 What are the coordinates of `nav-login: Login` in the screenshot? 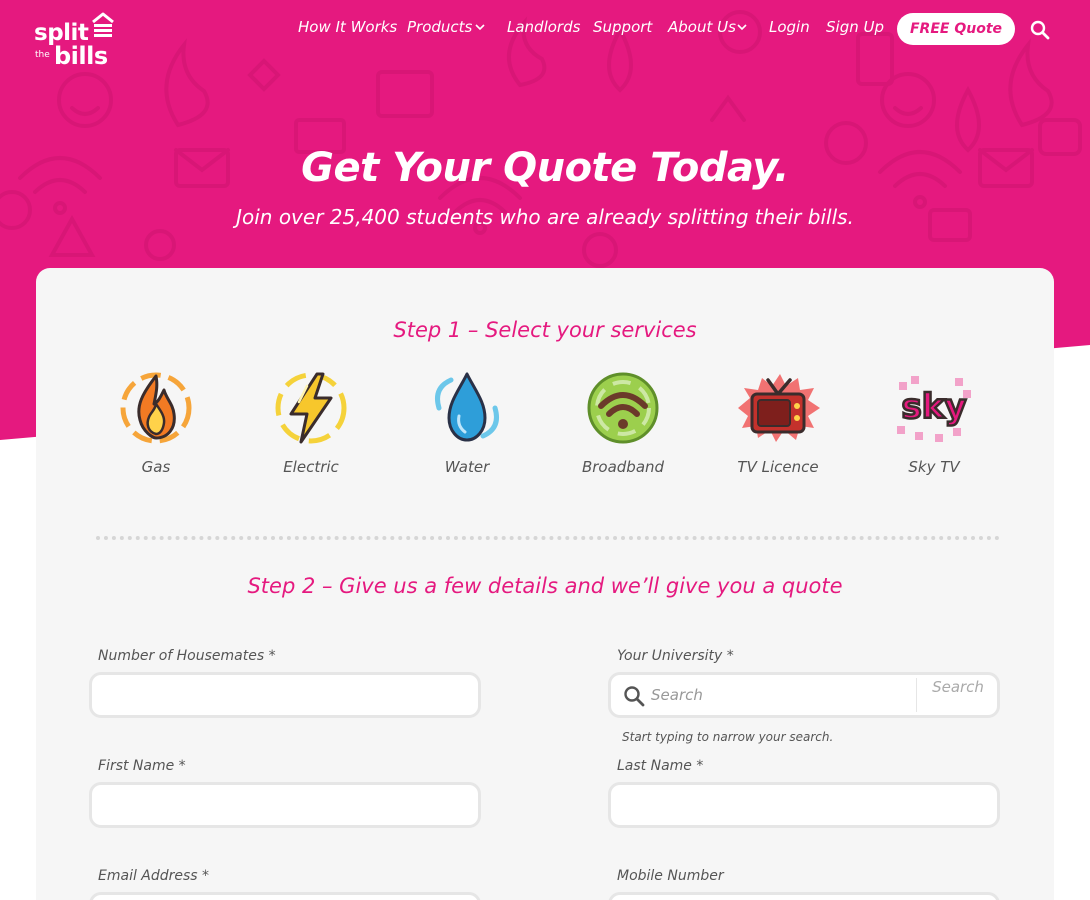 It's located at (789, 27).